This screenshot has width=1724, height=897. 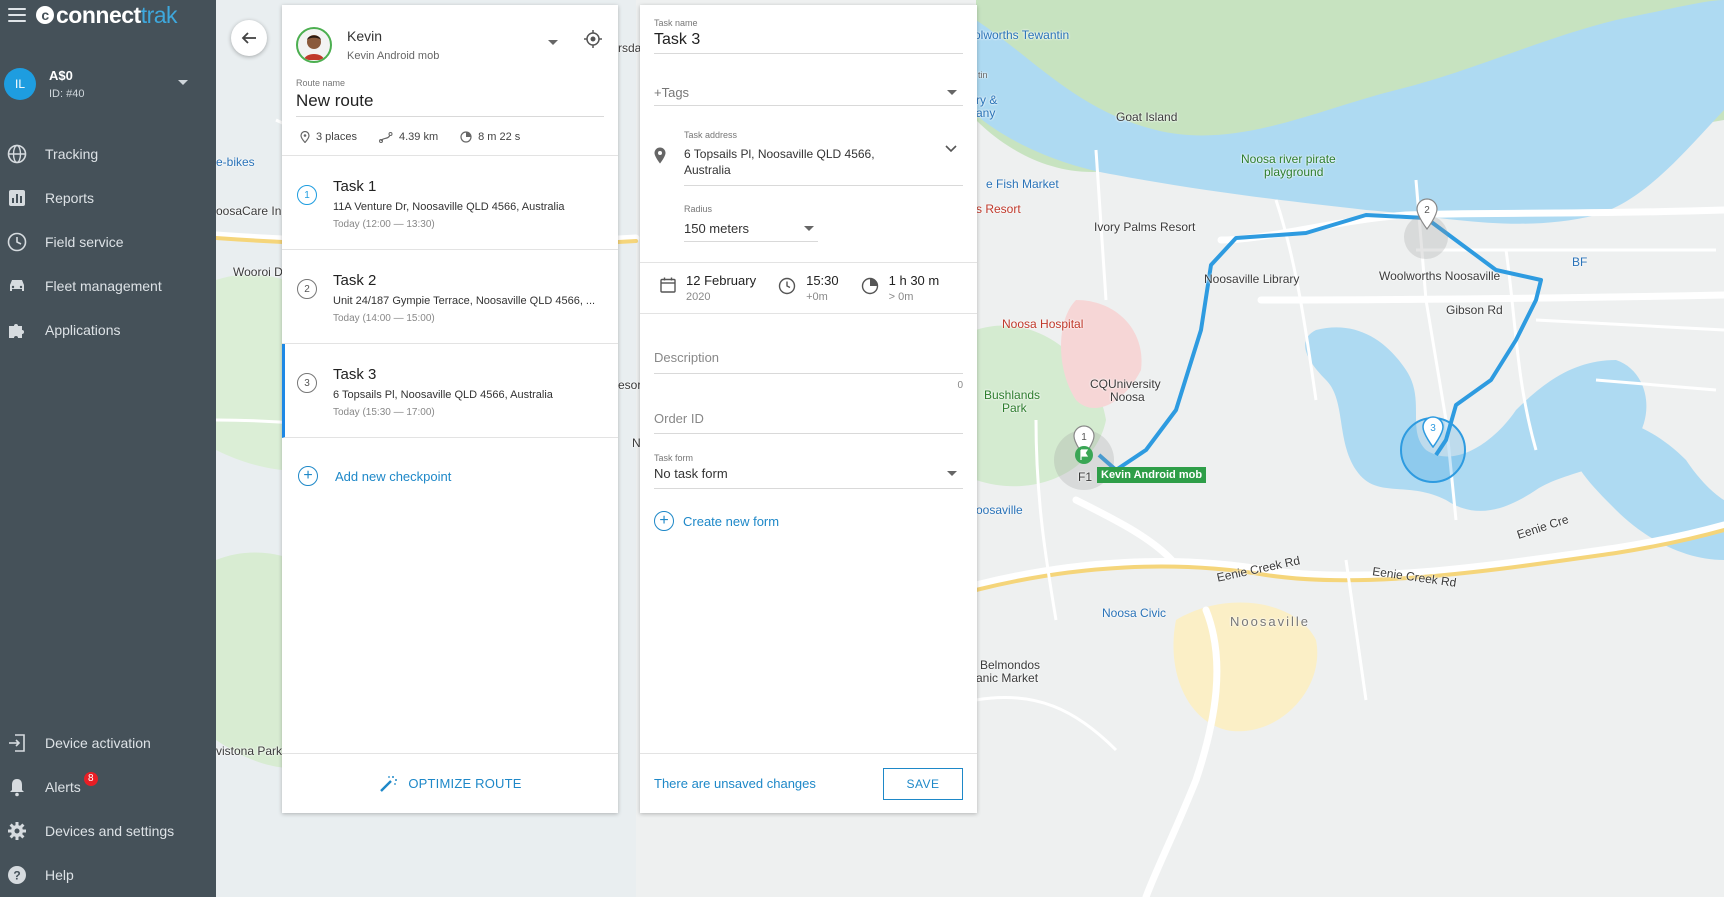 I want to click on map-label: Park, so click(x=1014, y=408).